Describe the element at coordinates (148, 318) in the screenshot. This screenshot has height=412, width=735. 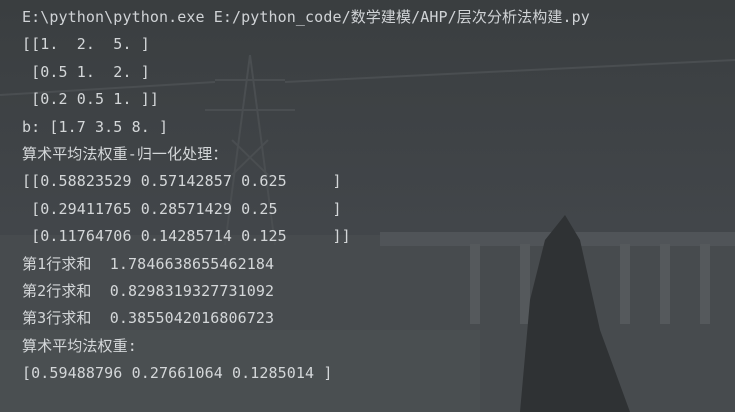
I see `row-sum-3: 第3行求和 0.3855042016806723` at that location.